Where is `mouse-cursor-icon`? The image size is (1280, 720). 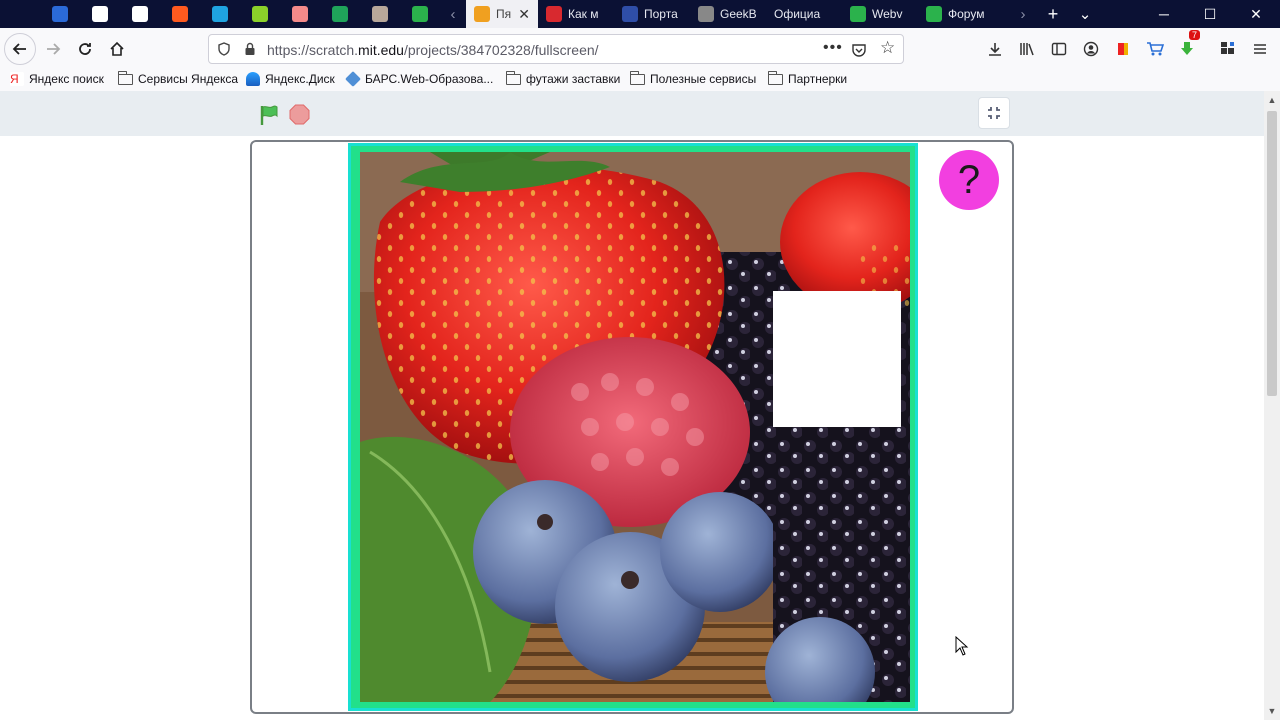 mouse-cursor-icon is located at coordinates (962, 646).